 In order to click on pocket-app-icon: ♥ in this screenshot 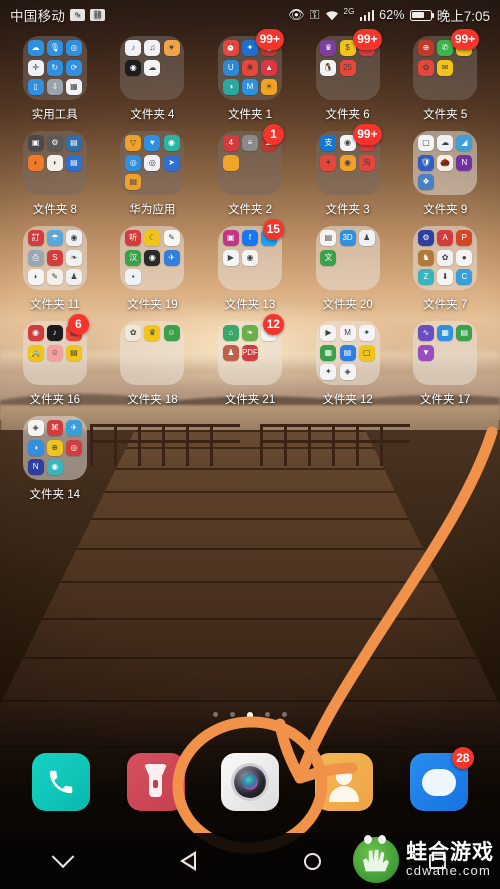, I will do `click(171, 48)`.